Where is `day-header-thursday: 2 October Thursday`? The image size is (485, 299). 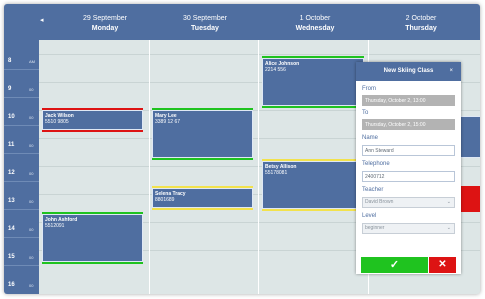
day-header-thursday: 2 October Thursday is located at coordinates (421, 24).